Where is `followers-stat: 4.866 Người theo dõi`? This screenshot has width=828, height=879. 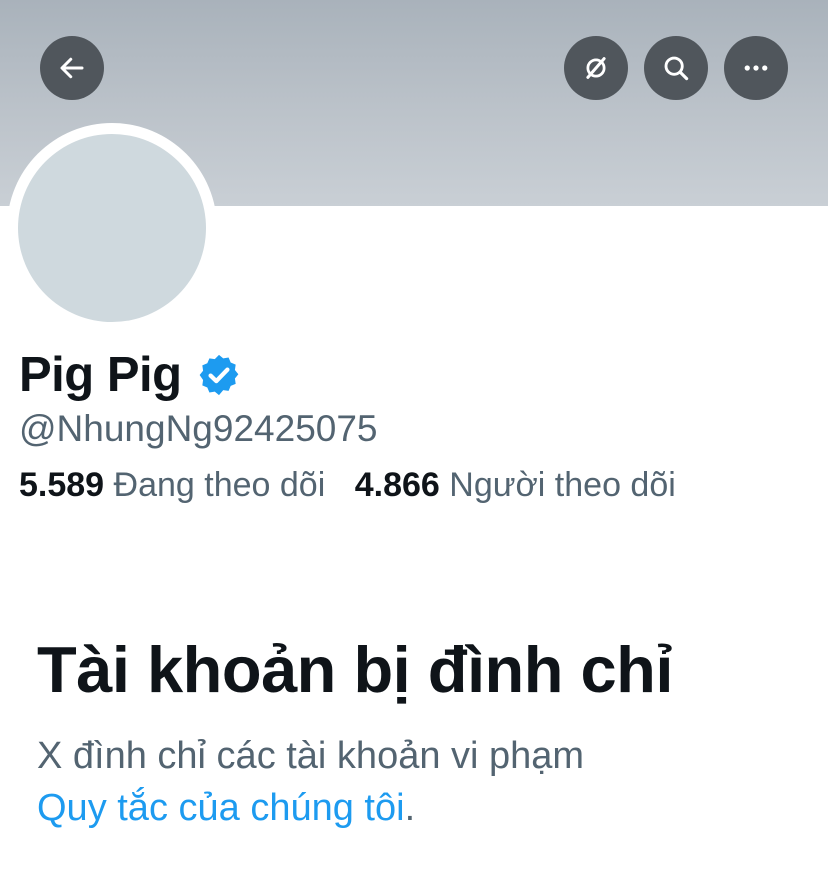 followers-stat: 4.866 Người theo dõi is located at coordinates (515, 485).